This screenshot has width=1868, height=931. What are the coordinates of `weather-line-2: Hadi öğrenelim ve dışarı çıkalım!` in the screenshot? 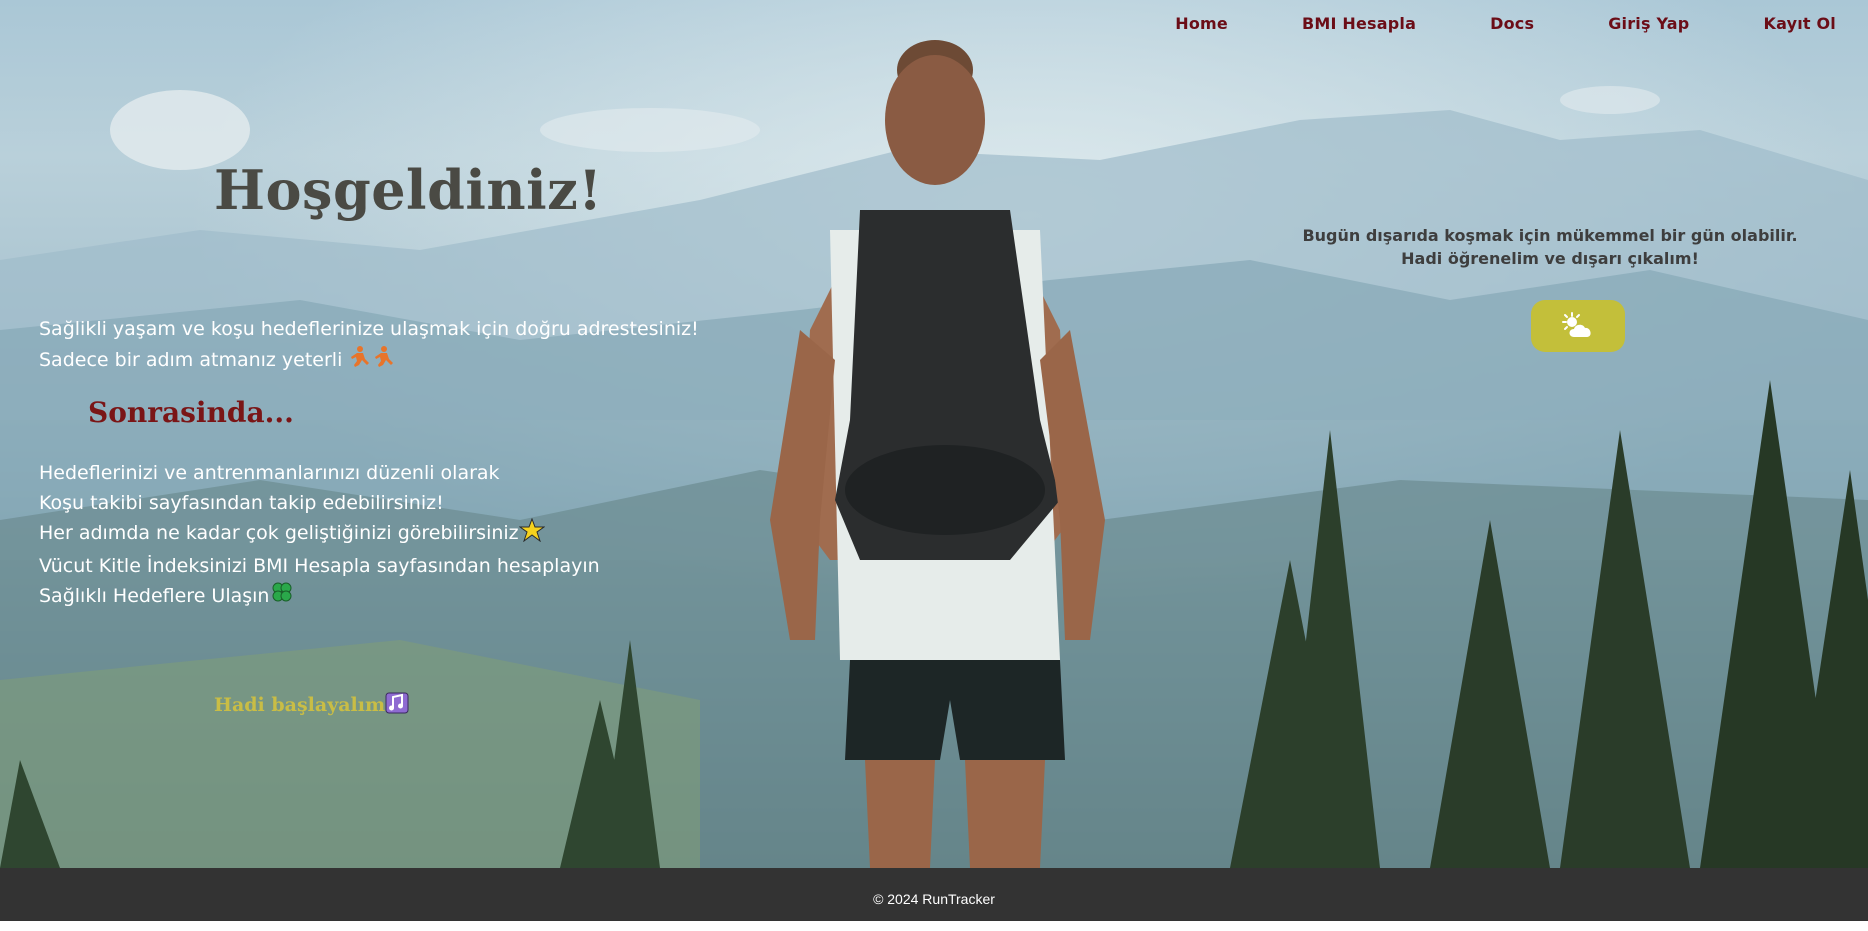 It's located at (1550, 258).